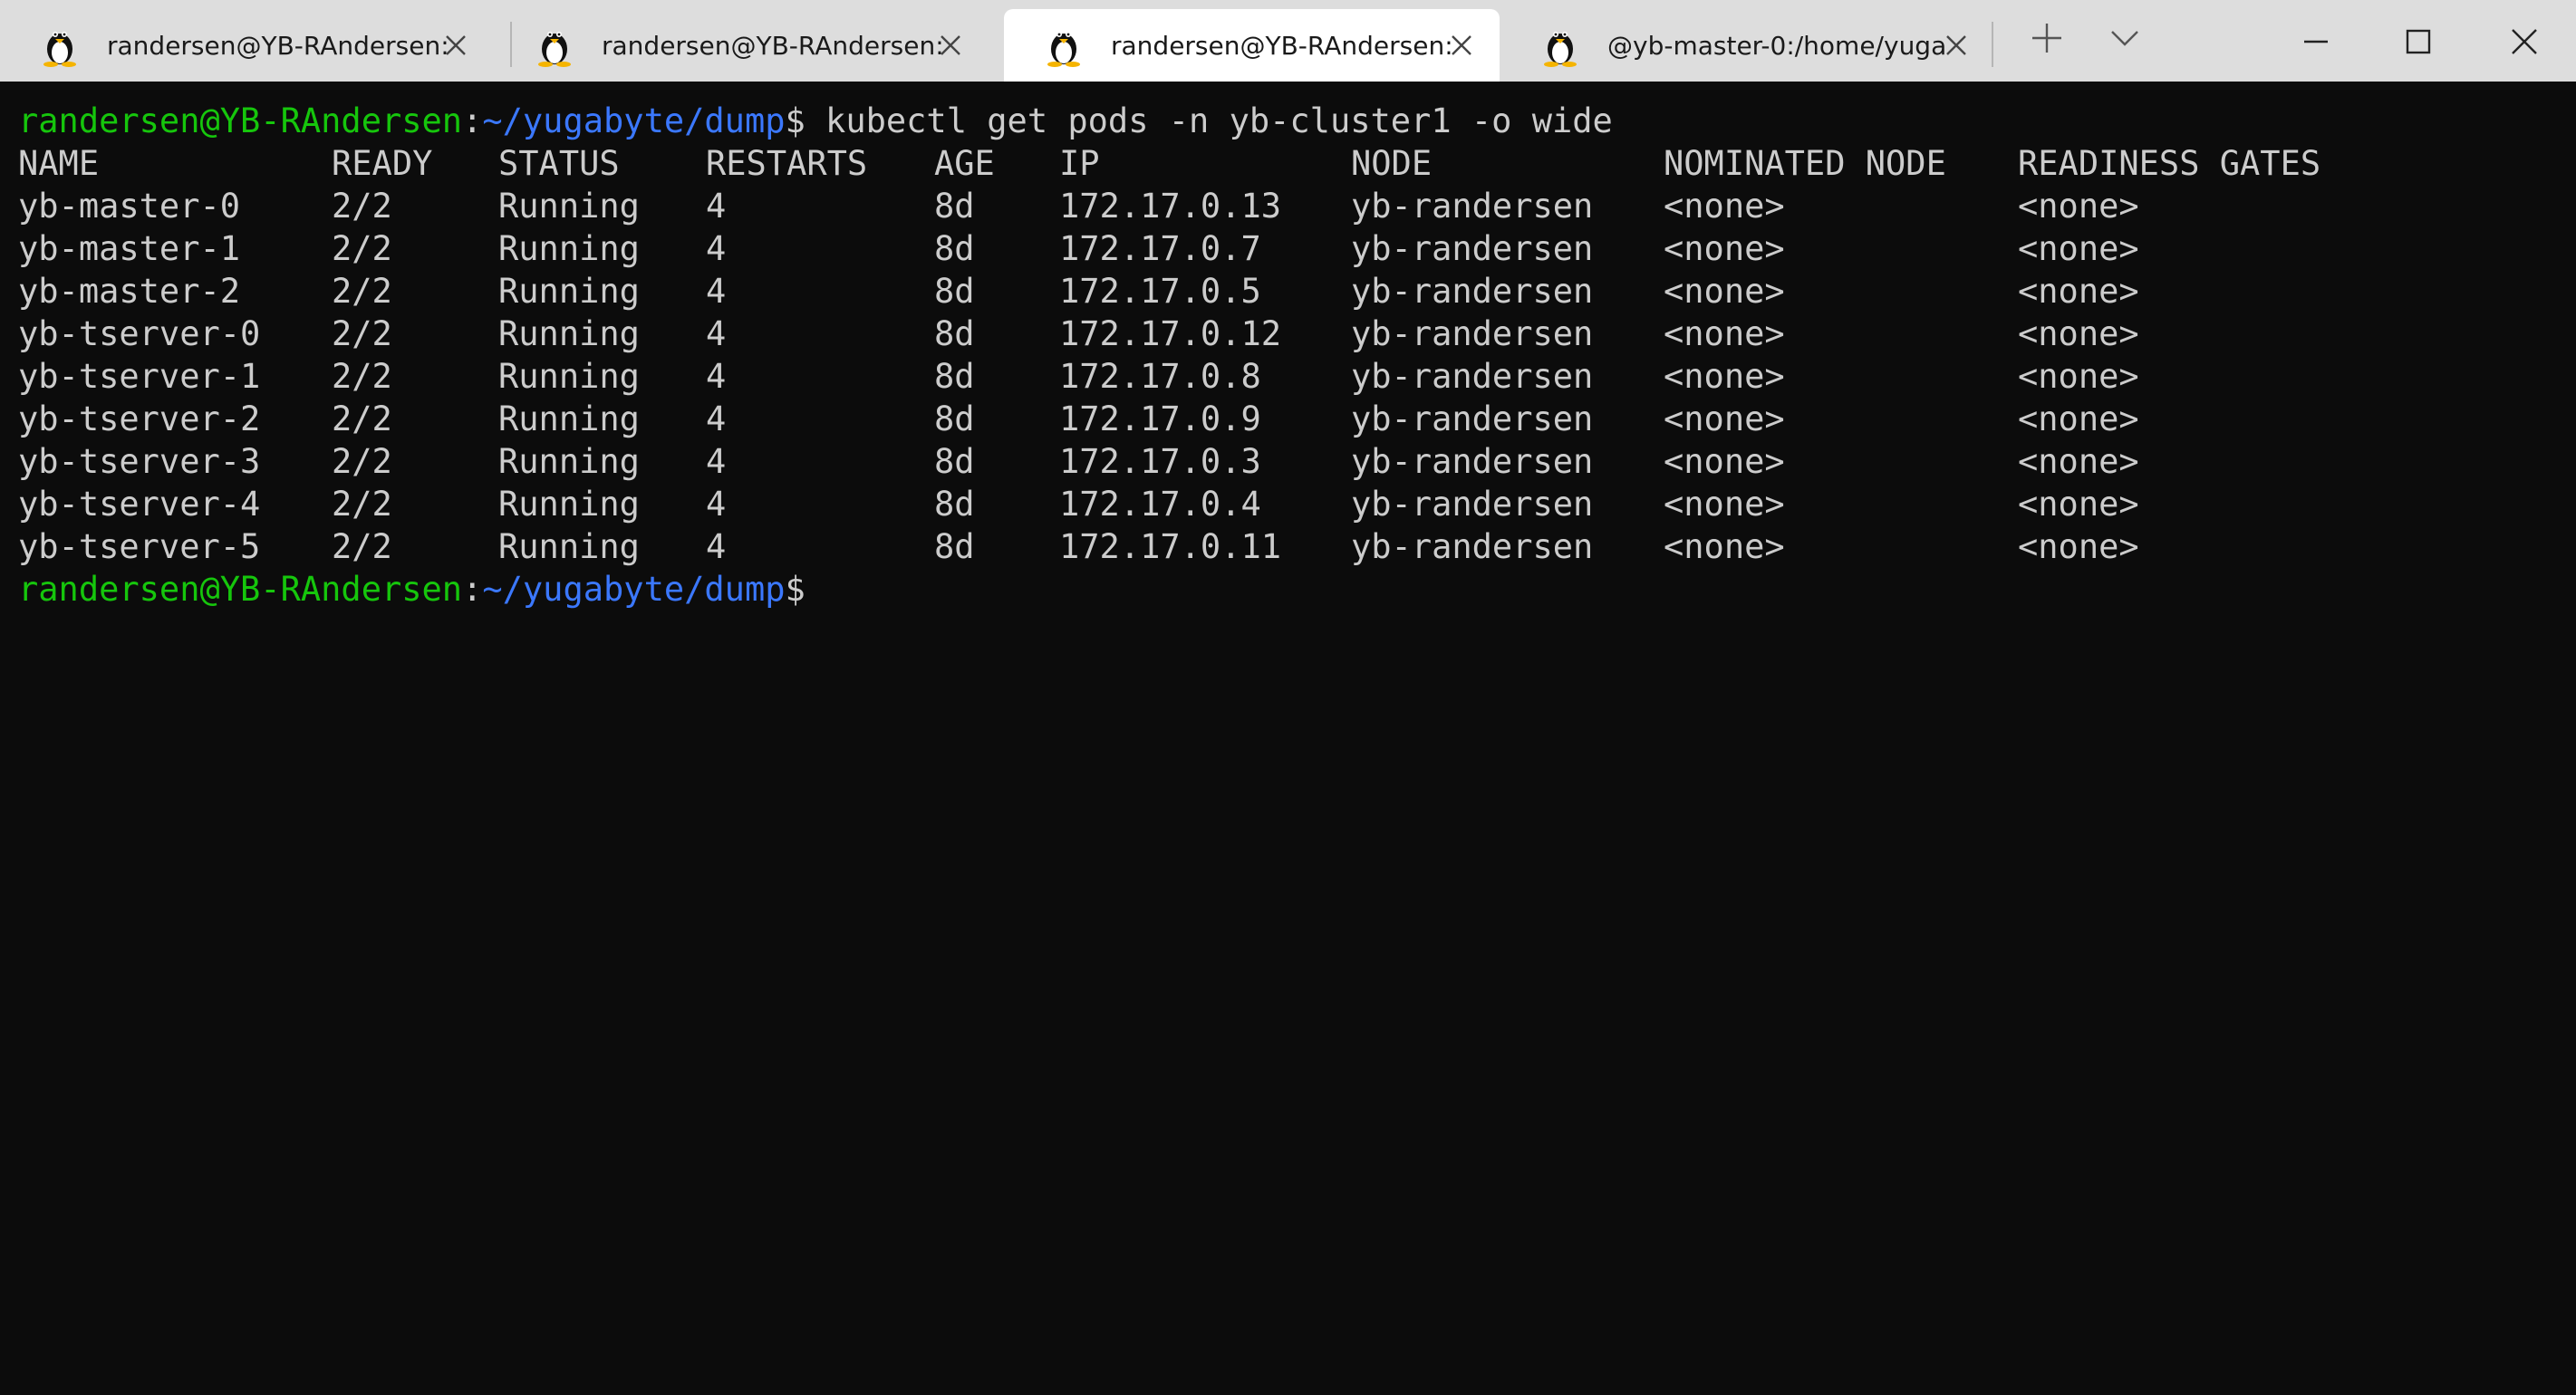 Image resolution: width=2576 pixels, height=1395 pixels. Describe the element at coordinates (1160, 376) in the screenshot. I see `pod-ip: 172.17.0.8` at that location.